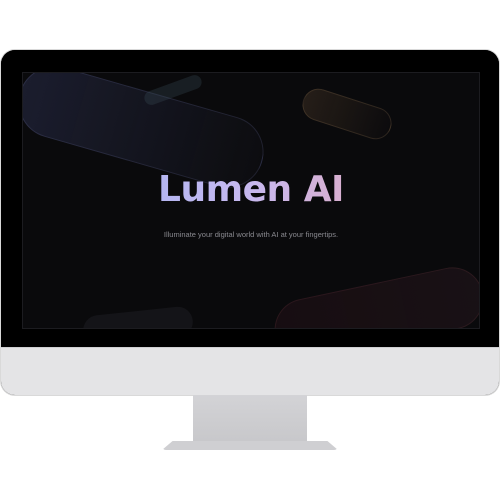 Image resolution: width=500 pixels, height=500 pixels. Describe the element at coordinates (251, 189) in the screenshot. I see `hero-title: Lumen AI` at that location.